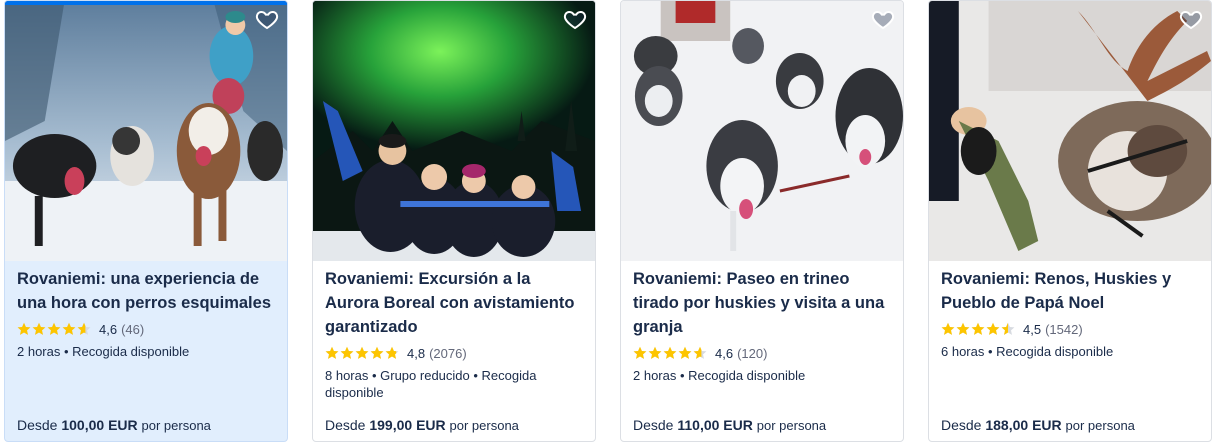 This screenshot has width=1215, height=444. What do you see at coordinates (1070, 131) in the screenshot?
I see `activity-photo-reindeer` at bounding box center [1070, 131].